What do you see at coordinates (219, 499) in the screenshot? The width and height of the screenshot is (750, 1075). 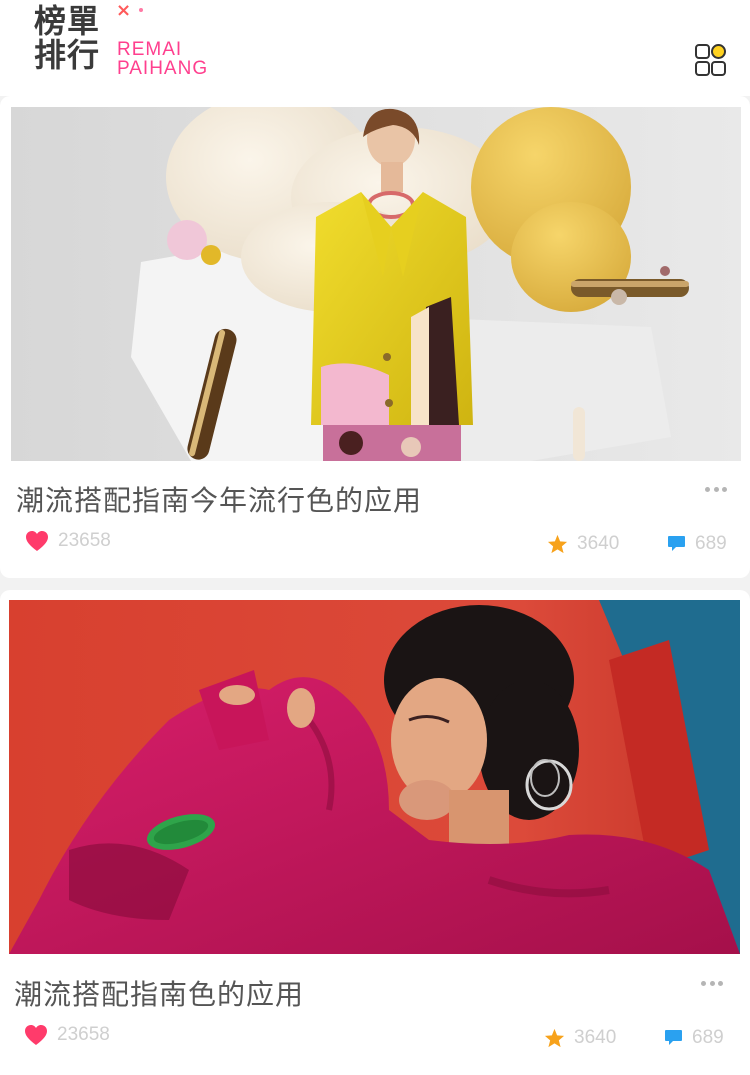 I see `article-title: 潮流搭配指南今年流行色的应用` at bounding box center [219, 499].